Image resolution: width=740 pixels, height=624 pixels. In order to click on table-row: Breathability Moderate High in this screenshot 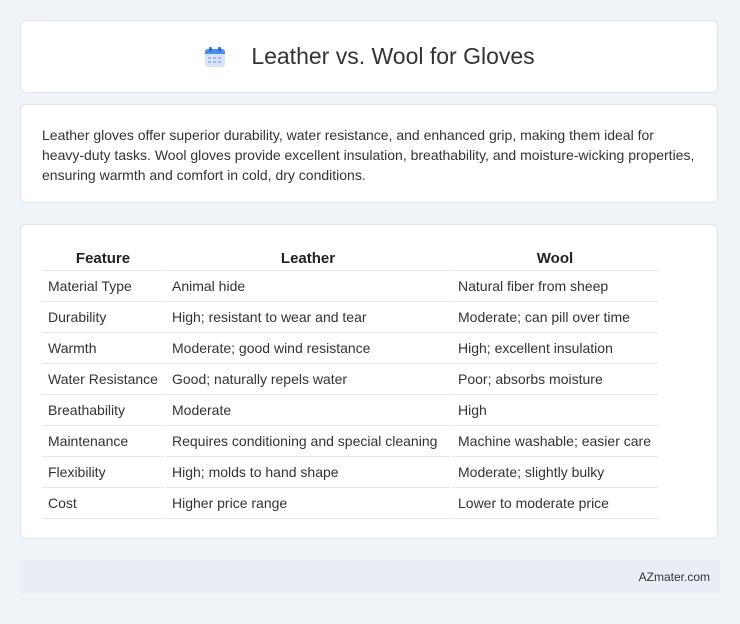, I will do `click(350, 410)`.